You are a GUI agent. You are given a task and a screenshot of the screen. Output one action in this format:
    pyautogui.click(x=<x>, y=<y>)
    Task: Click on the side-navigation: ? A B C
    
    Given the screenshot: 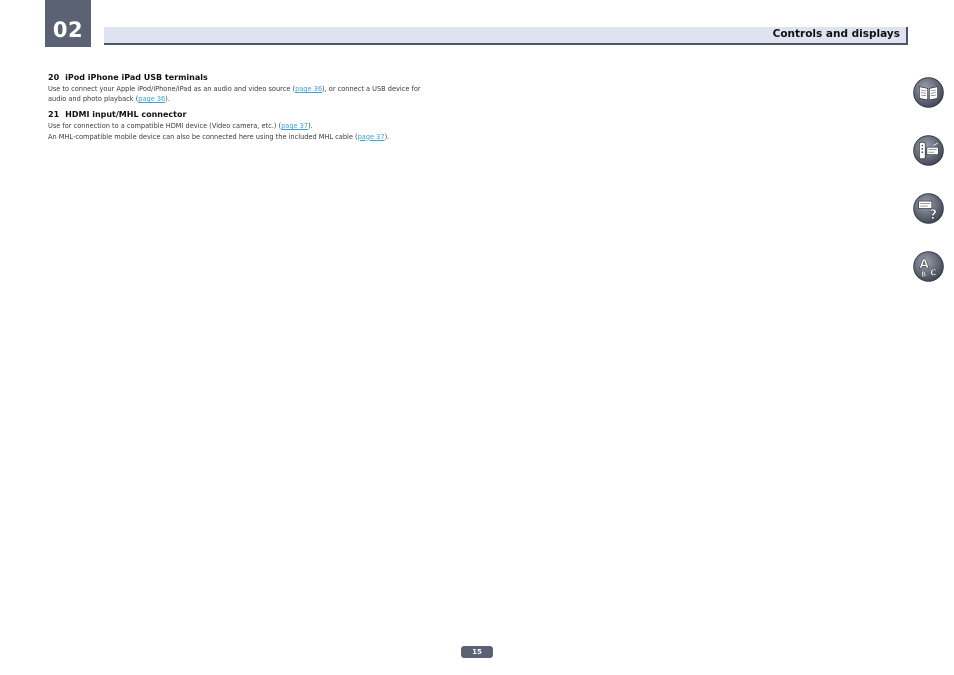 What is the action you would take?
    pyautogui.click(x=930, y=192)
    